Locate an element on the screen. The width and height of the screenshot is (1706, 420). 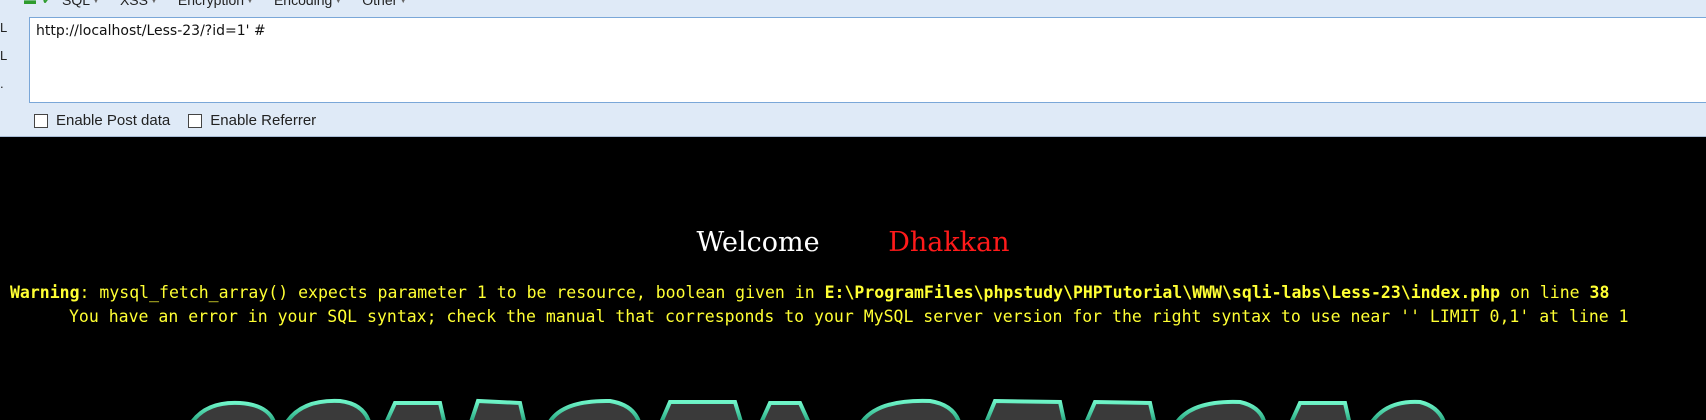
welcome-line: Welcome Dhakkan is located at coordinates (853, 242).